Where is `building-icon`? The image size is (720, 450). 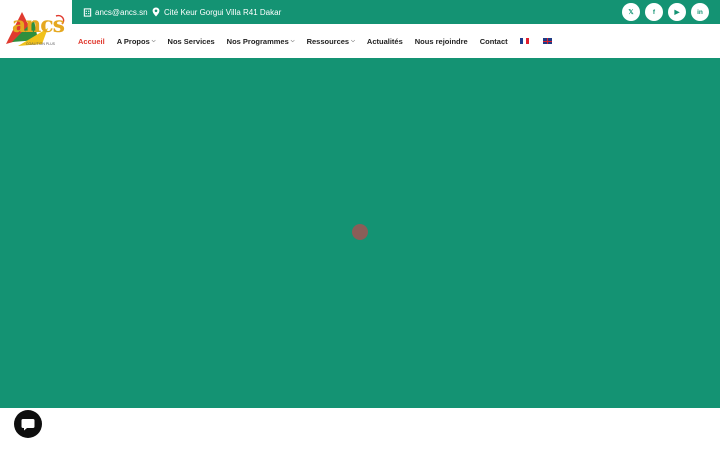
building-icon is located at coordinates (87, 12).